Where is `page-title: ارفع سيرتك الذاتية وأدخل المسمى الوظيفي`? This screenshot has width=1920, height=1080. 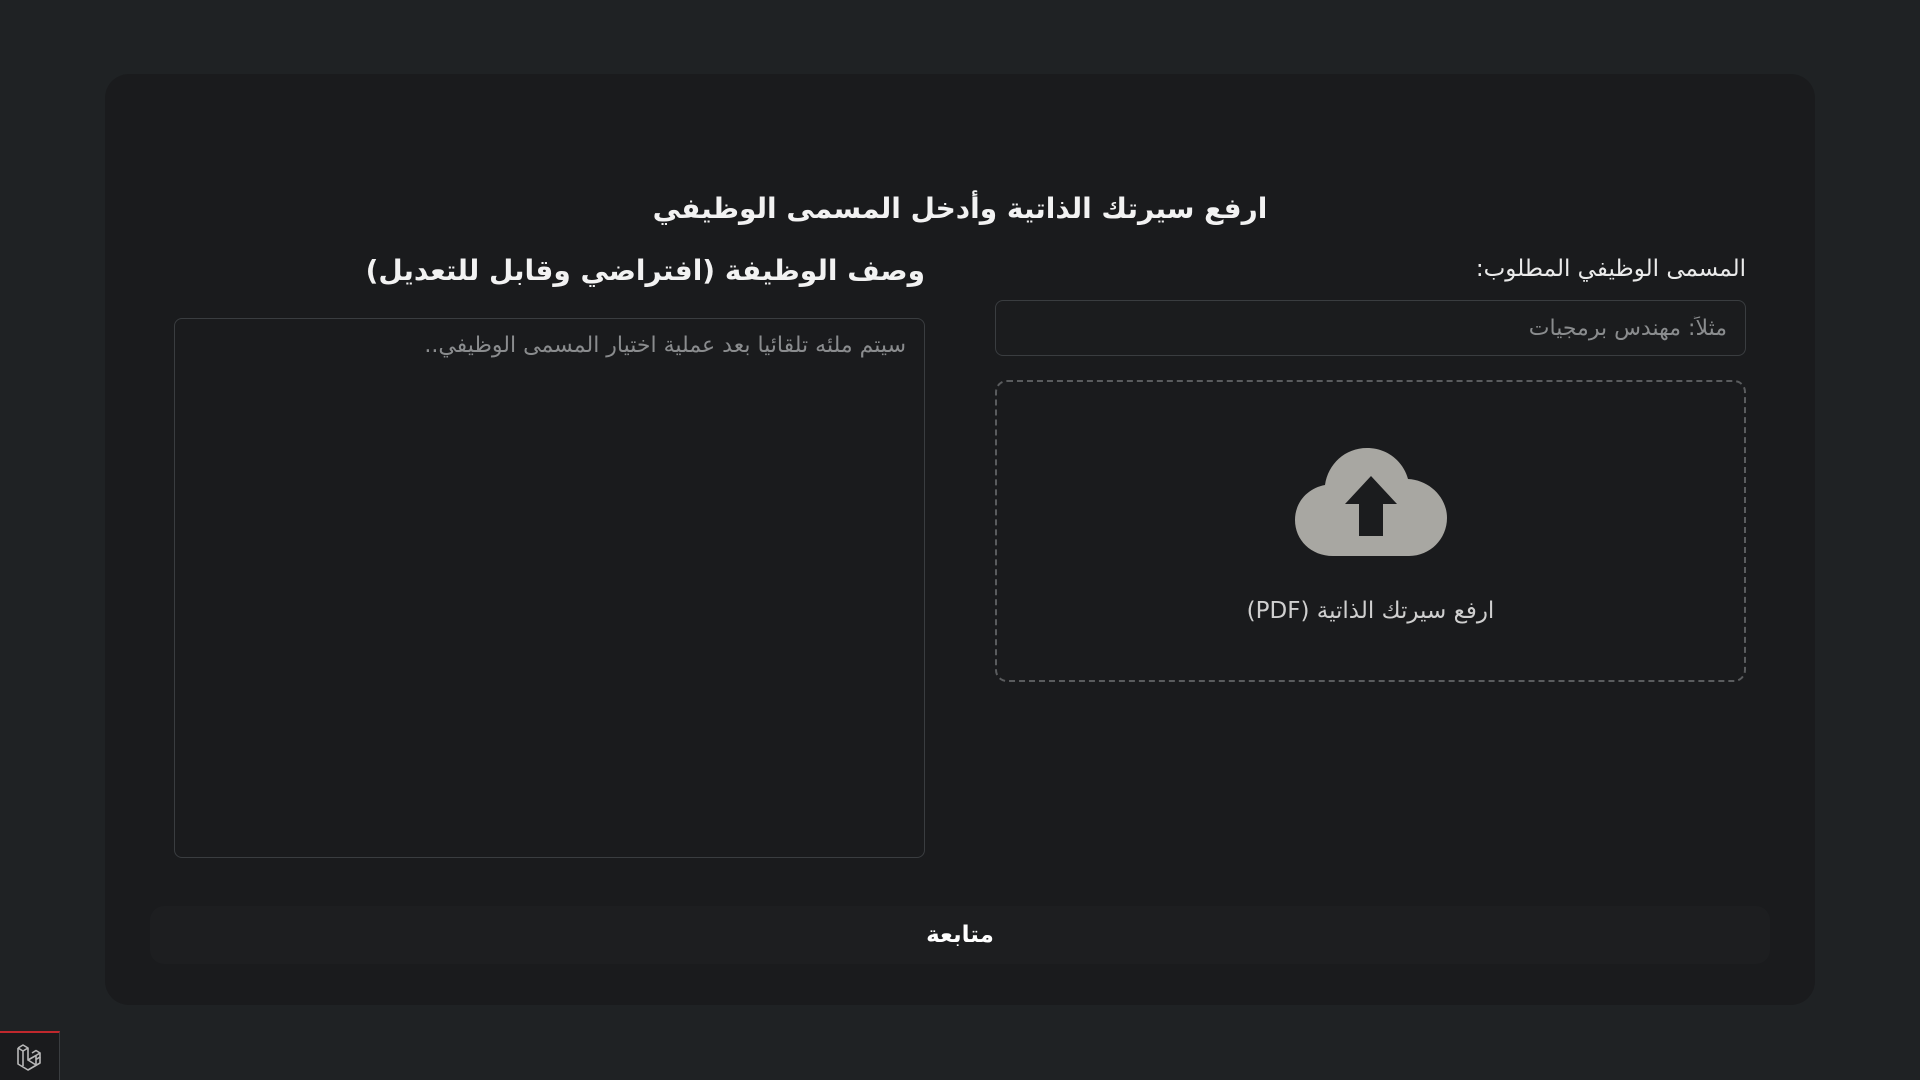
page-title: ارفع سيرتك الذاتية وأدخل المسمى الوظيفي is located at coordinates (960, 208).